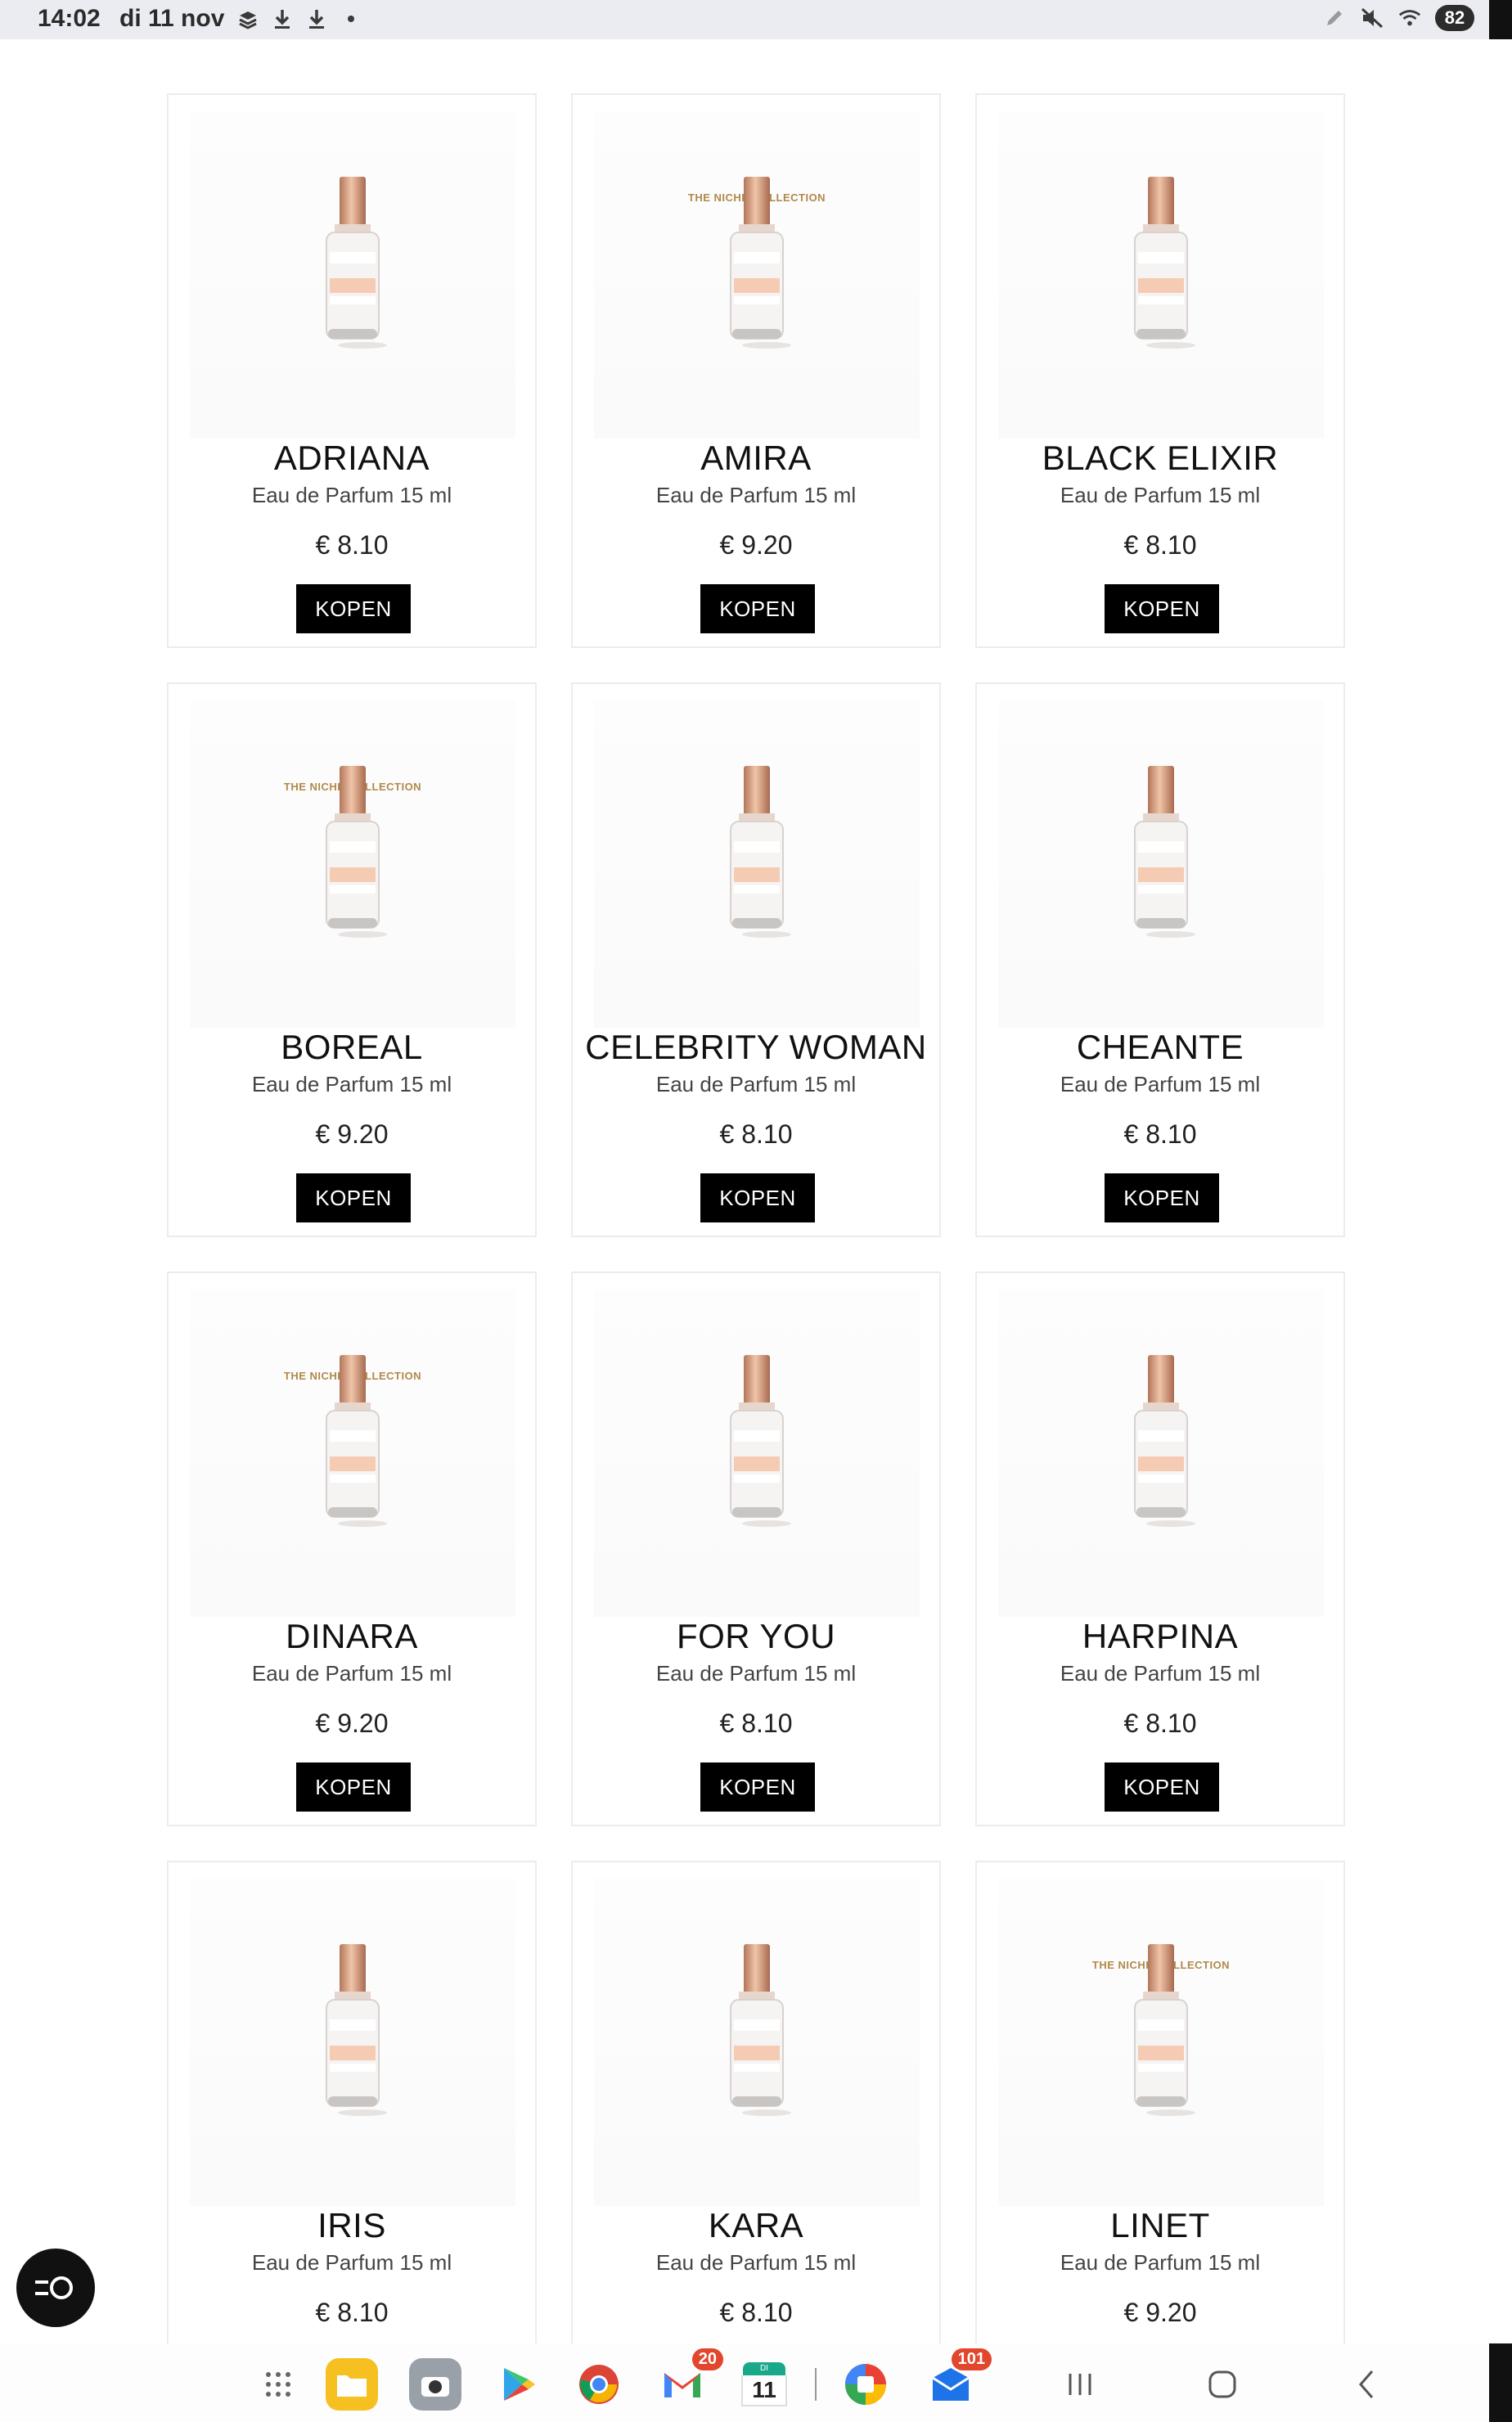  What do you see at coordinates (1372, 18) in the screenshot?
I see `mute-icon` at bounding box center [1372, 18].